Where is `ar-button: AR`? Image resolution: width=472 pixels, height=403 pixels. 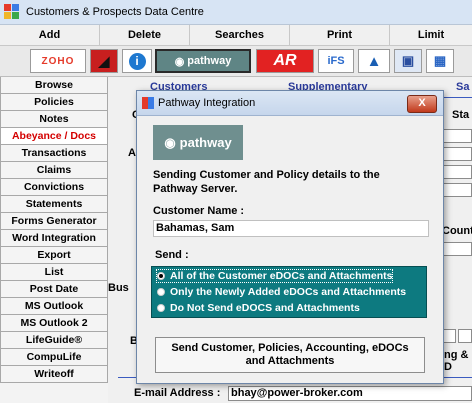
ar-button: AR is located at coordinates (285, 61).